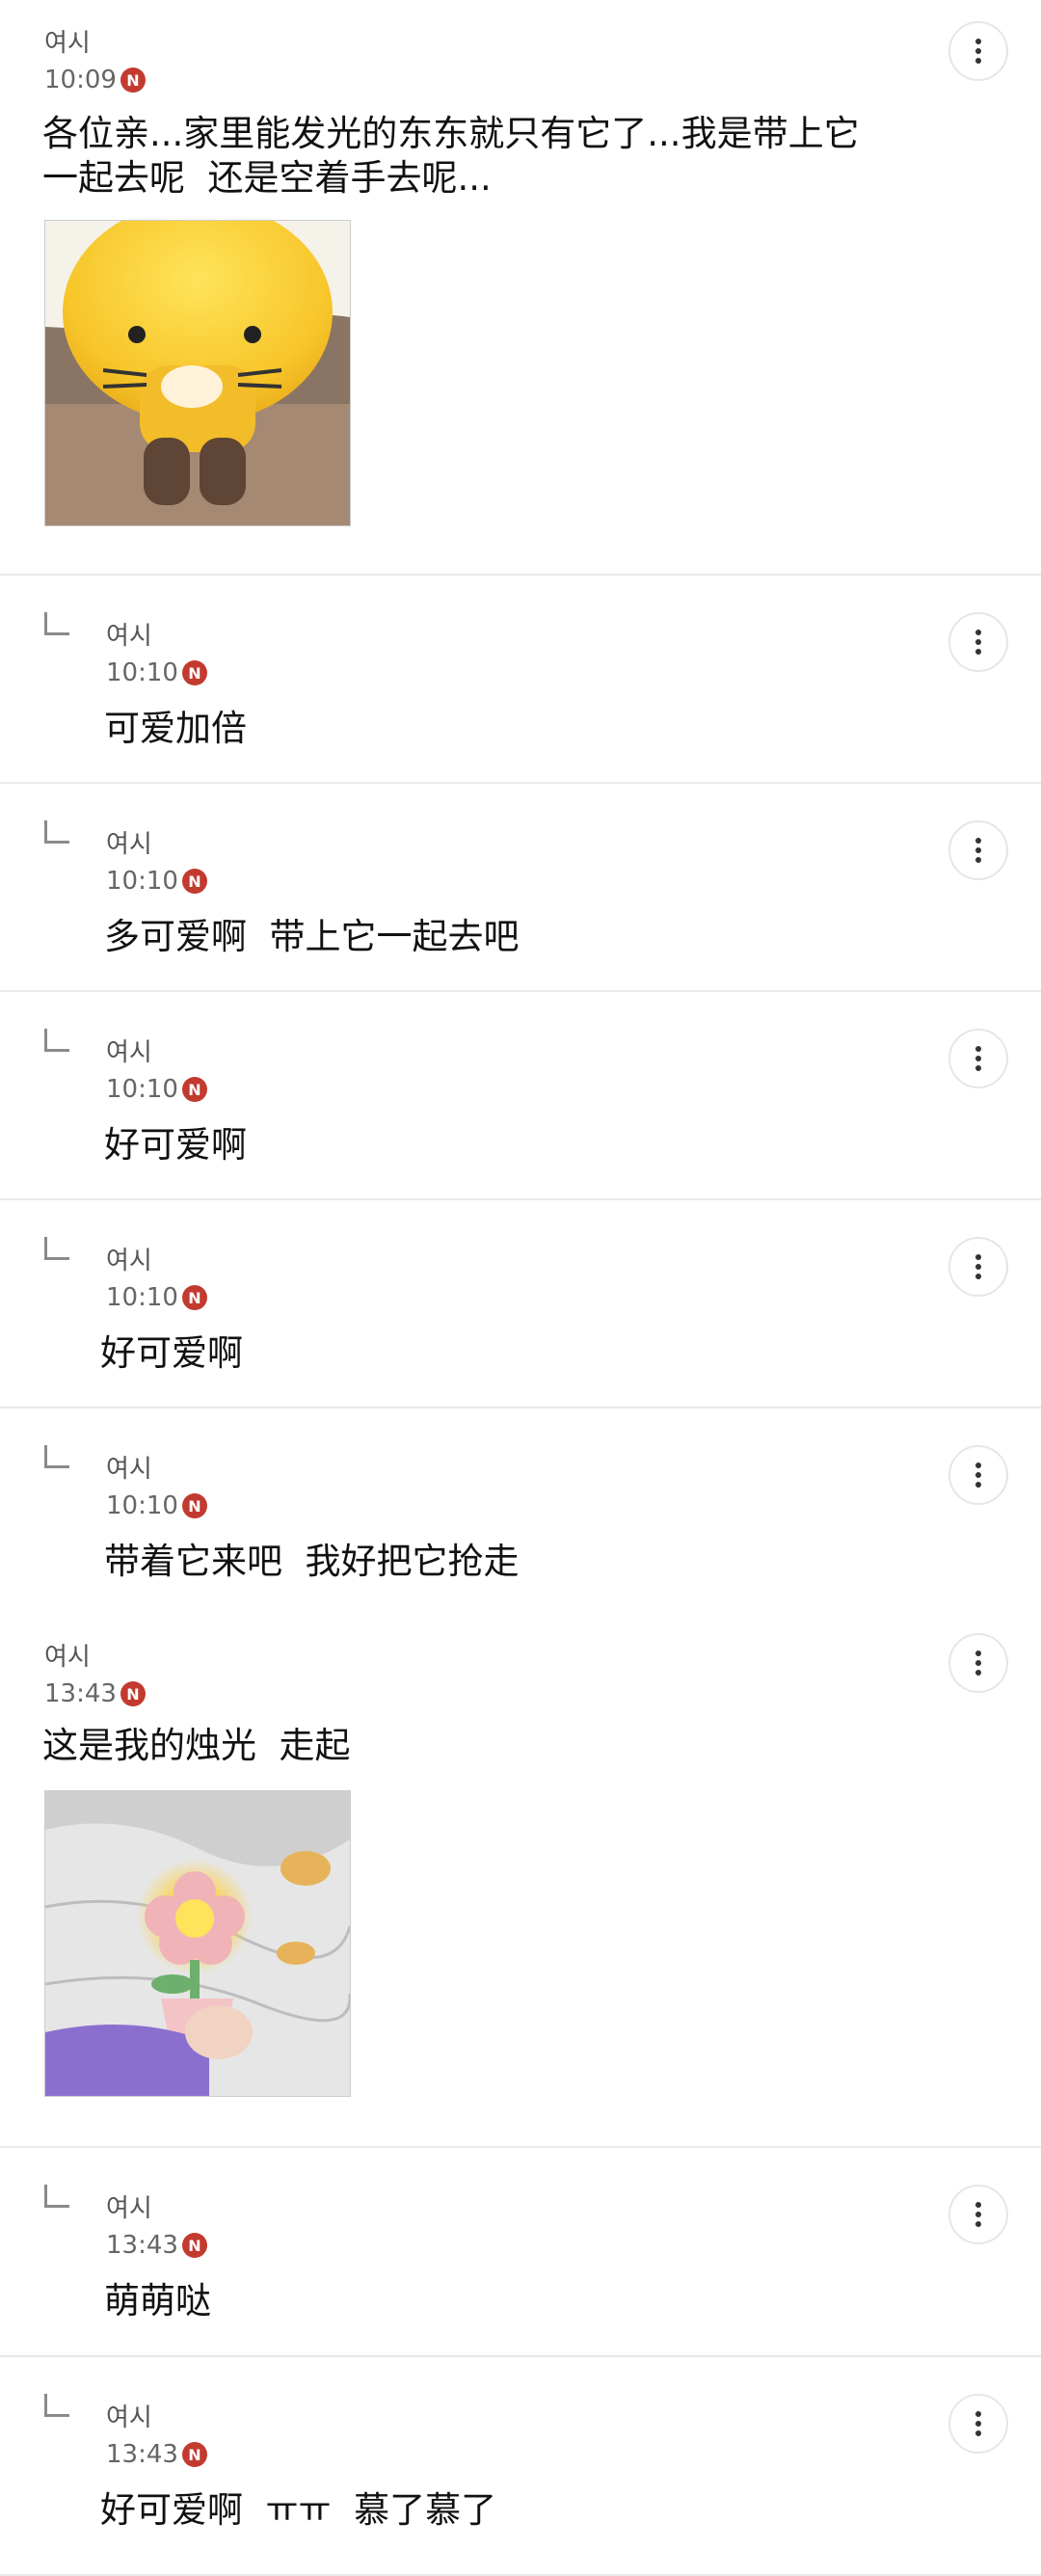 This screenshot has height=2576, width=1041. What do you see at coordinates (520, 2253) in the screenshot?
I see `comment-reply: 여시 13:43 N 萌萌哒` at bounding box center [520, 2253].